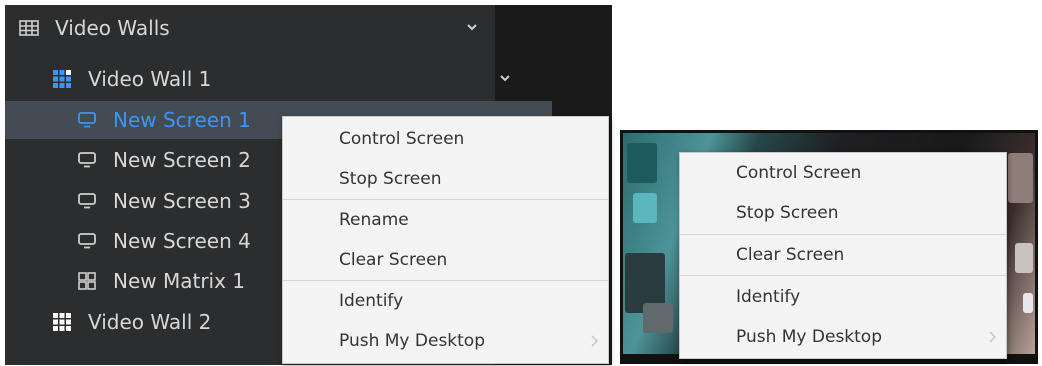  Describe the element at coordinates (182, 120) in the screenshot. I see `tree-item-label: New Screen 1` at that location.